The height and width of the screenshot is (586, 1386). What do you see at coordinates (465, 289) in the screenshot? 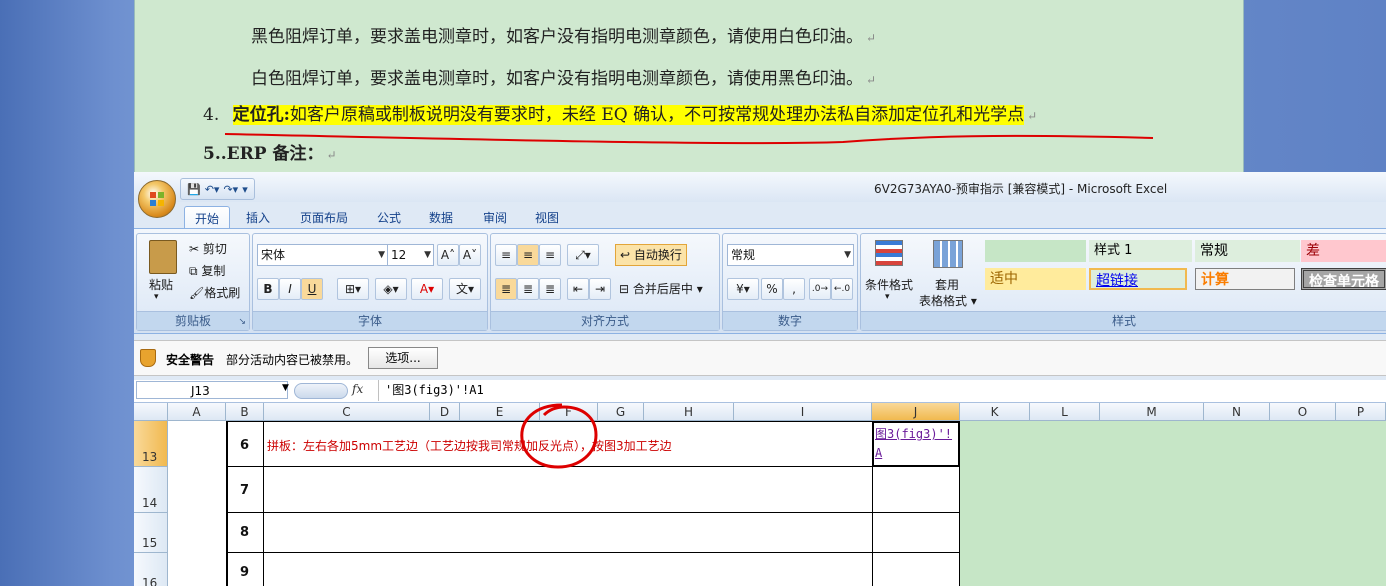
I see `phonetic-icon: 文▾` at bounding box center [465, 289].